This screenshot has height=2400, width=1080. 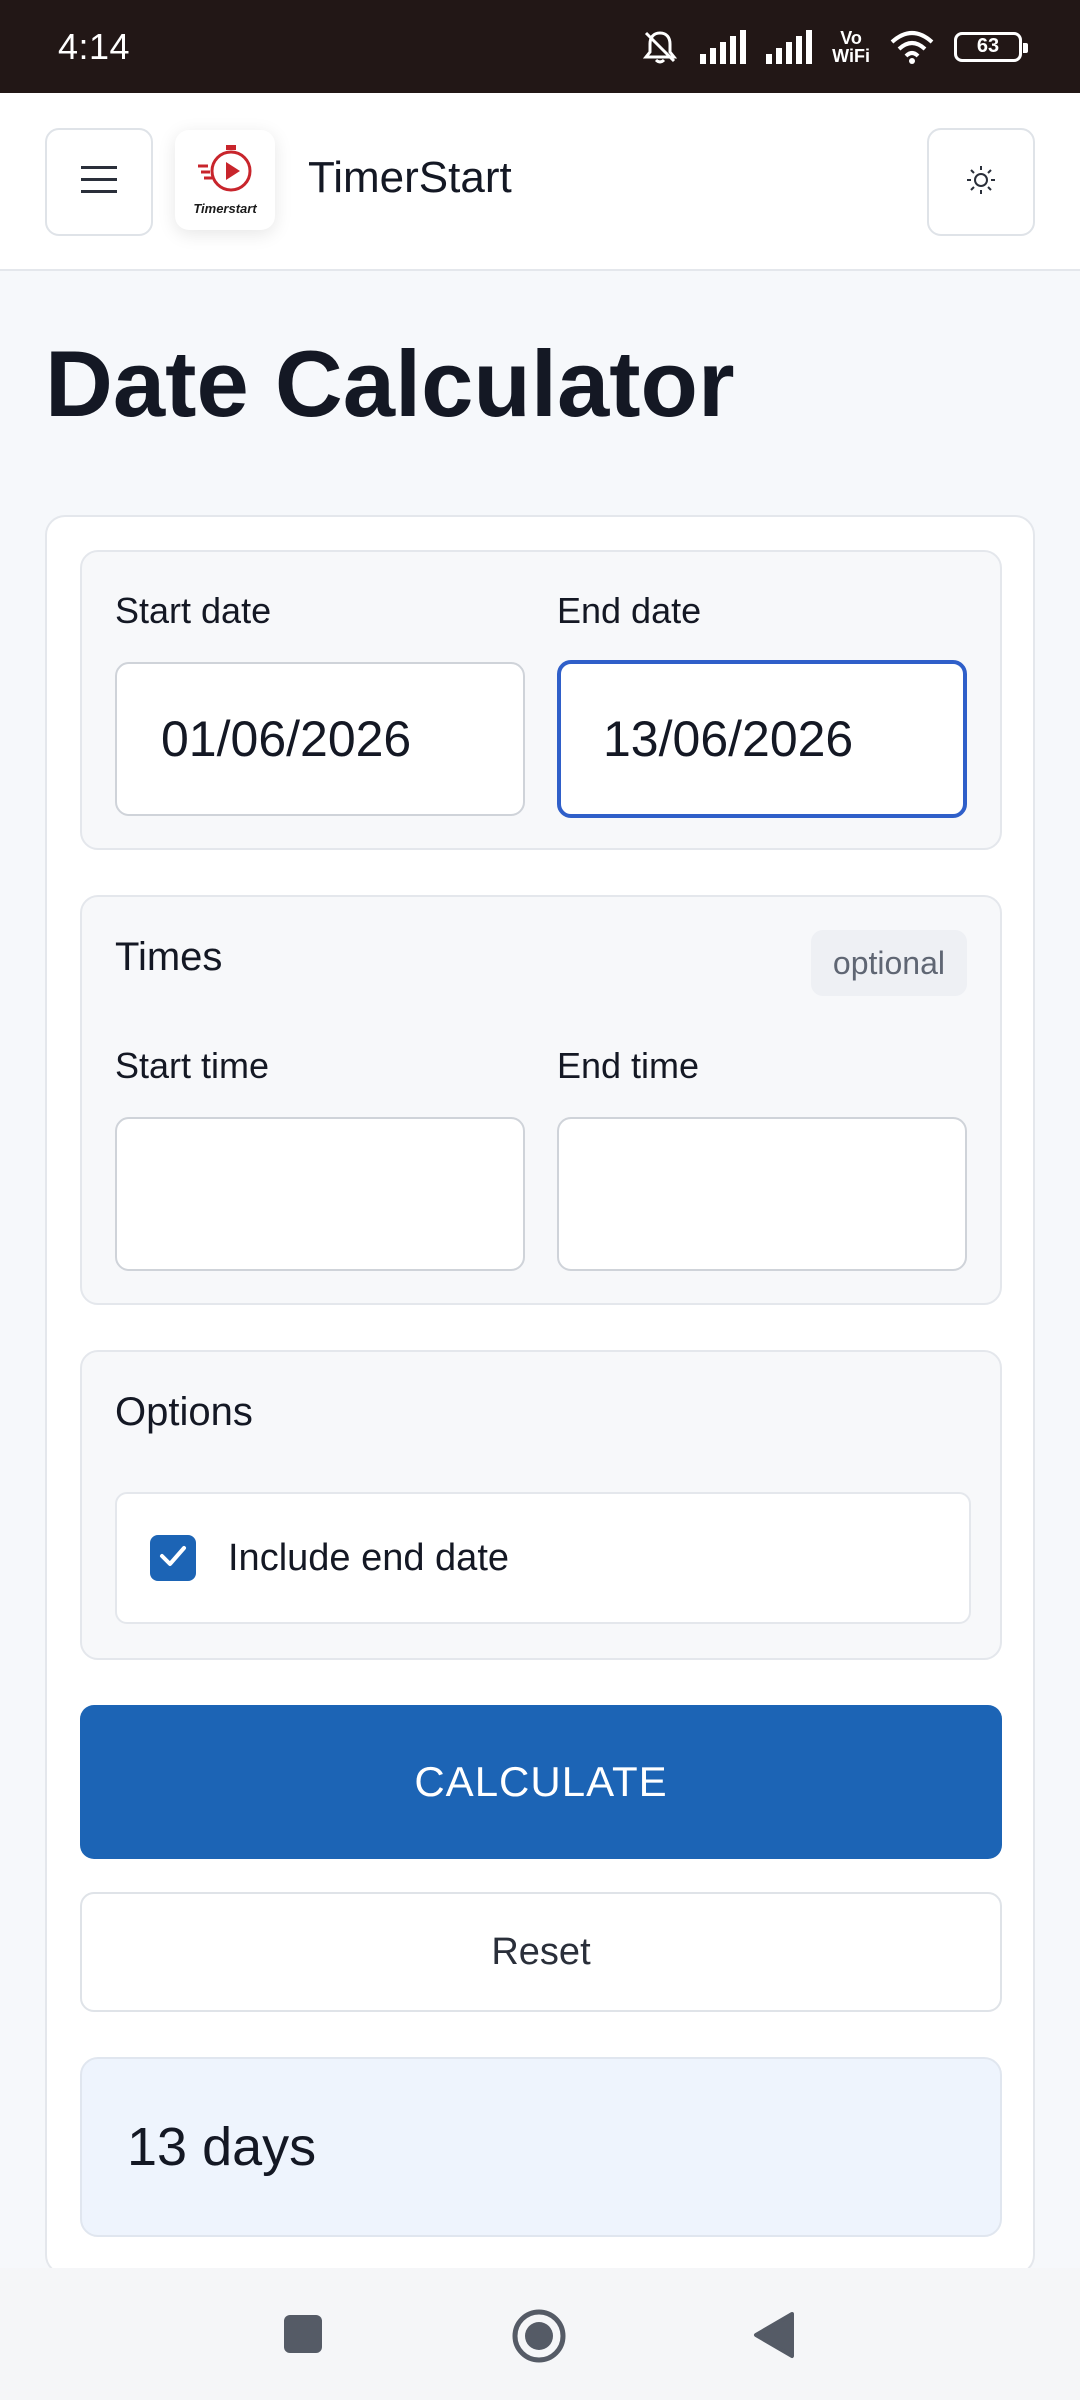 I want to click on start-time-input, so click(x=320, y=1194).